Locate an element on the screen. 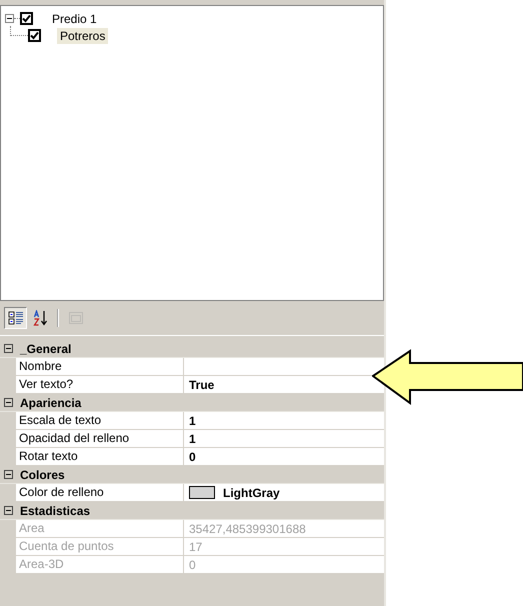  property-value-field: LightGray is located at coordinates (284, 492).